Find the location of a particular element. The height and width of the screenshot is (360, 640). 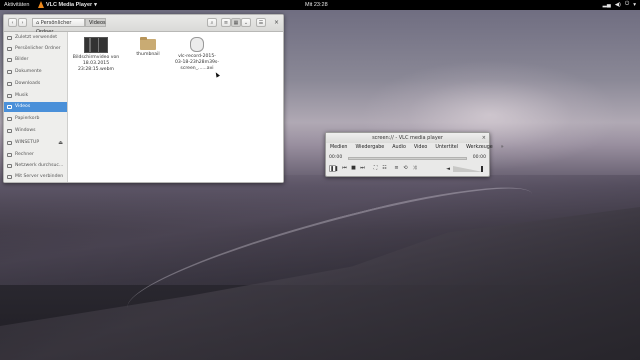

sidebar-item-label: Videos is located at coordinates (23, 106).